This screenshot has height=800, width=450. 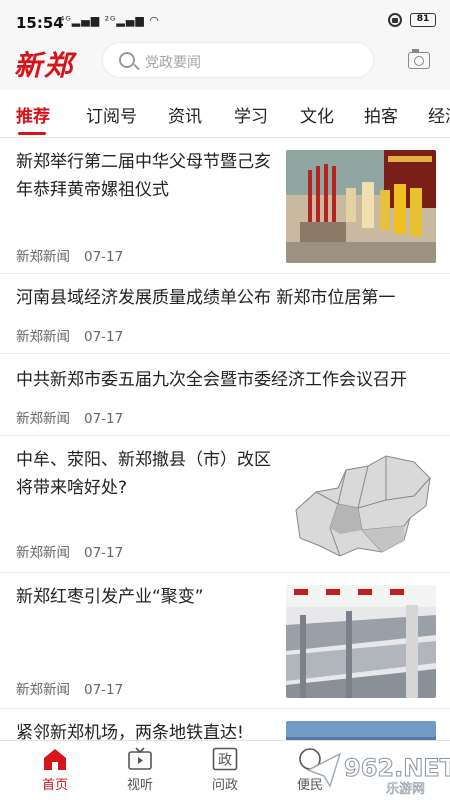 I want to click on watermark-brand: 962.NET, so click(x=397, y=768).